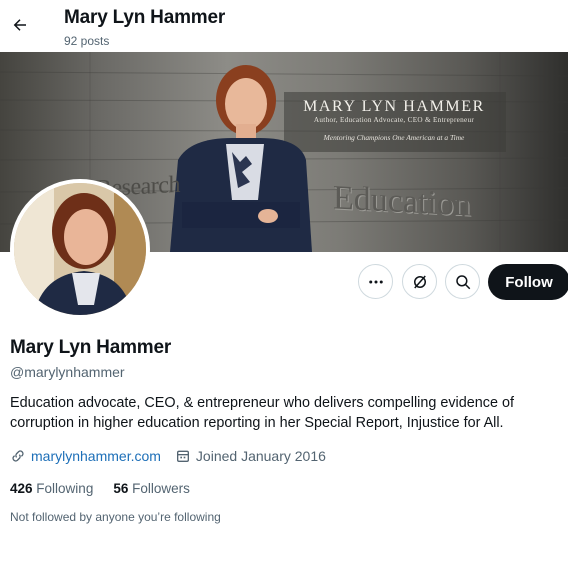 The image size is (568, 568). What do you see at coordinates (87, 41) in the screenshot?
I see `post-count: 92 posts` at bounding box center [87, 41].